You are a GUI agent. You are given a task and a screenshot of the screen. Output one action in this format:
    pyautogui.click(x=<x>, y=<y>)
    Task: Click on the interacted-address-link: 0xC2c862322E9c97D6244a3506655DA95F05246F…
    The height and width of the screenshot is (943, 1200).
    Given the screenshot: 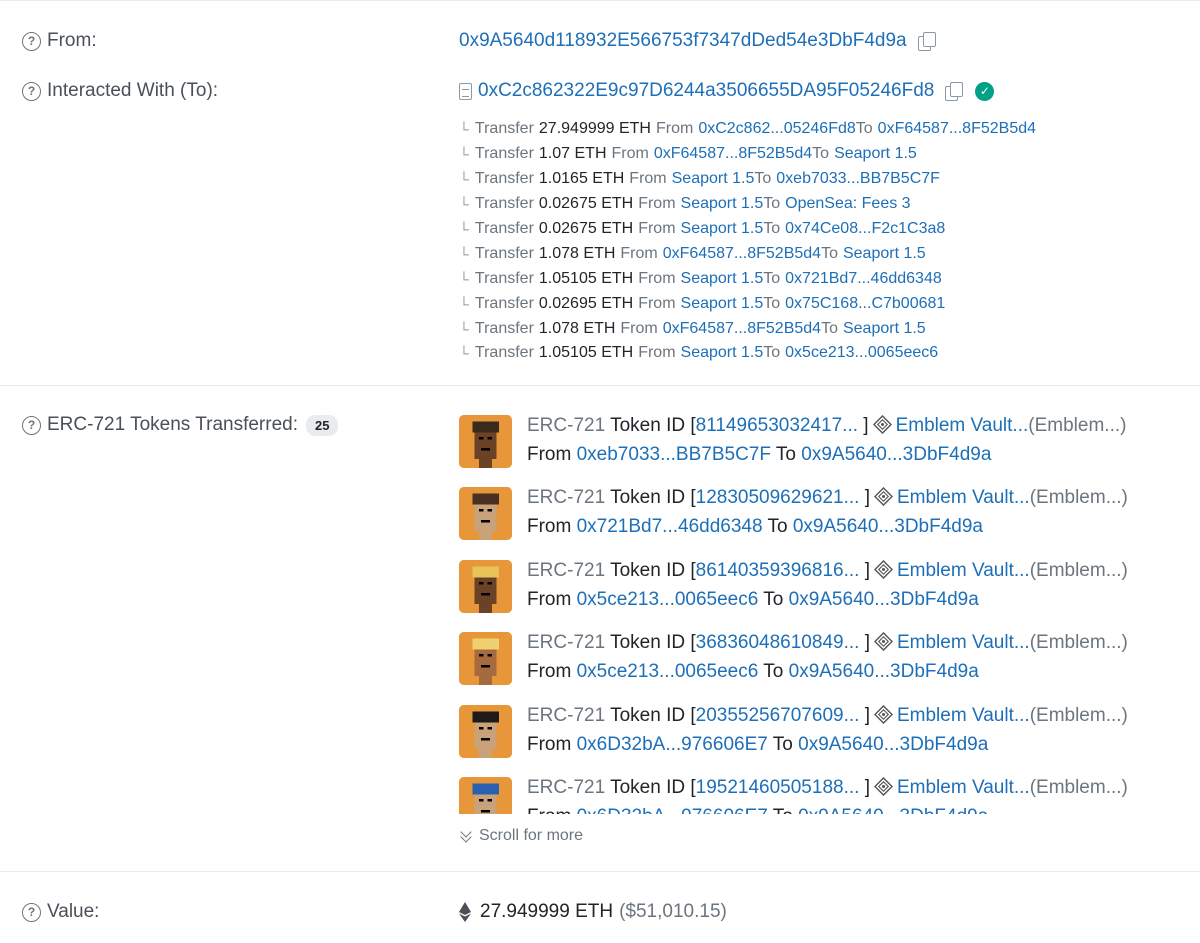 What is the action you would take?
    pyautogui.click(x=706, y=91)
    